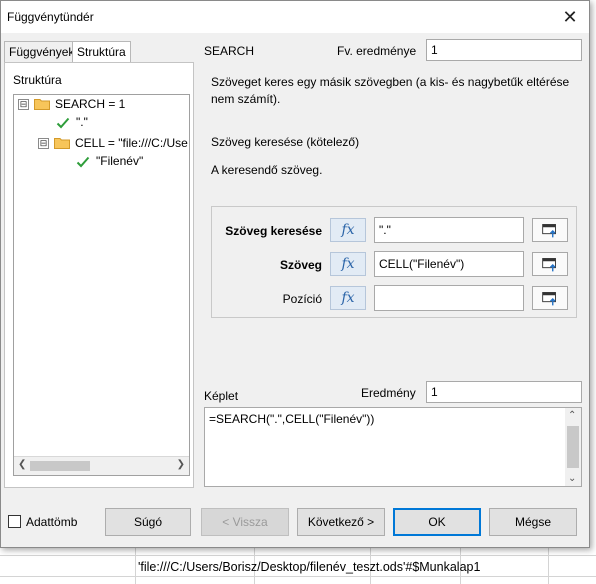 The height and width of the screenshot is (584, 596). Describe the element at coordinates (572, 415) in the screenshot. I see `scroll-up-icon: ⌃` at that location.